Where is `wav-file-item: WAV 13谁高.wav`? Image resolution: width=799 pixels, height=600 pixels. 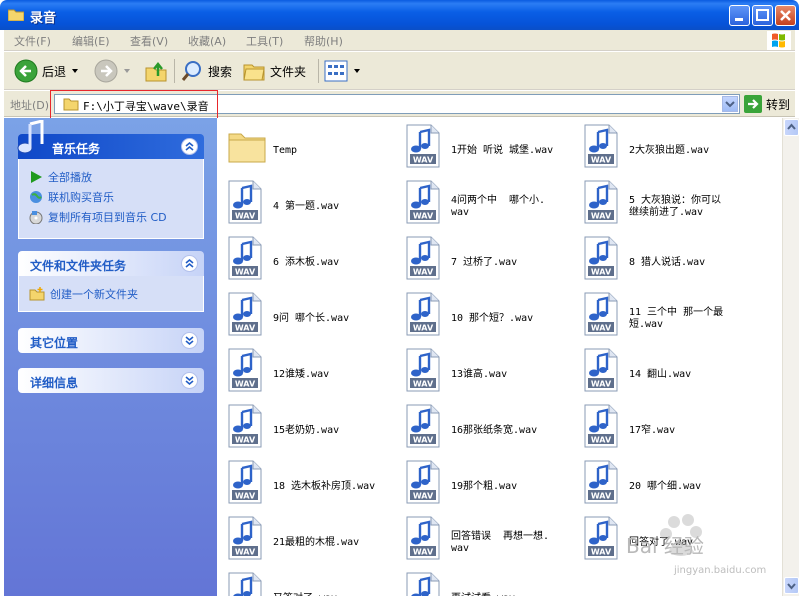 wav-file-item: WAV 13谁高.wav is located at coordinates (491, 373).